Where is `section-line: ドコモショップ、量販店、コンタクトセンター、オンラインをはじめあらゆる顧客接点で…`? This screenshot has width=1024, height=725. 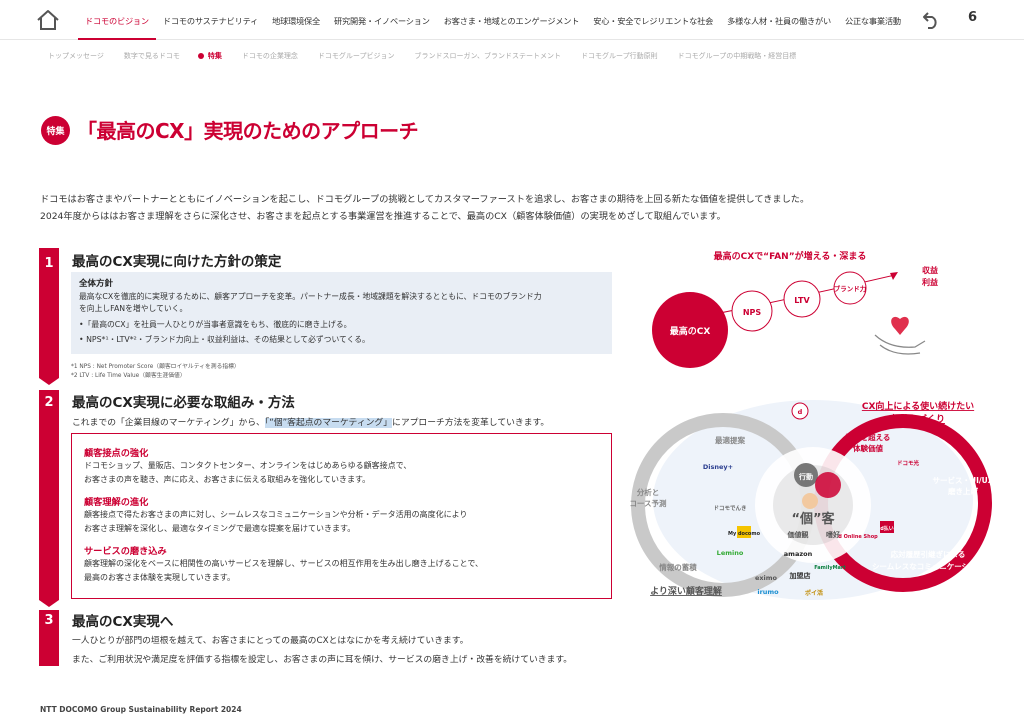
section-line: ドコモショップ、量販店、コンタクトセンター、オンラインをはじめあらゆる顧客接点で… is located at coordinates (248, 465).